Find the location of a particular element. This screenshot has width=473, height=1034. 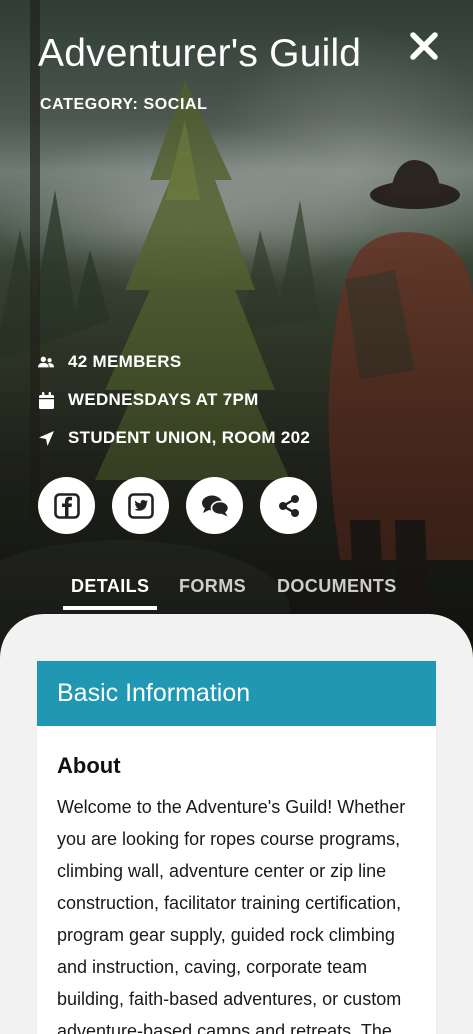

twitter-button is located at coordinates (140, 505).